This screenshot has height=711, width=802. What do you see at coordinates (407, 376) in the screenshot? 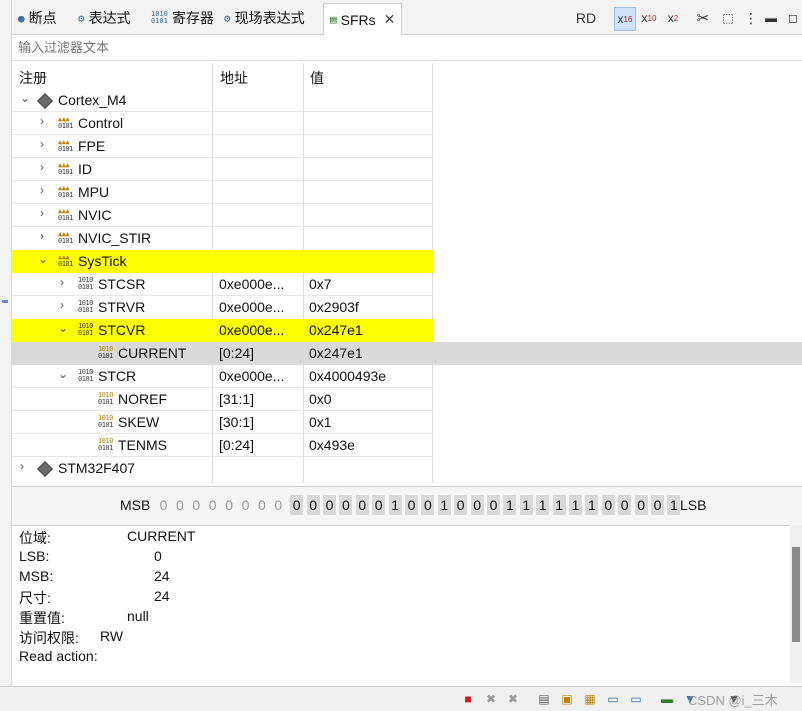
I see `tree-row-stcr: ⌄ 1010 0101 STCR 0xe000e... 0x4000493e` at bounding box center [407, 376].